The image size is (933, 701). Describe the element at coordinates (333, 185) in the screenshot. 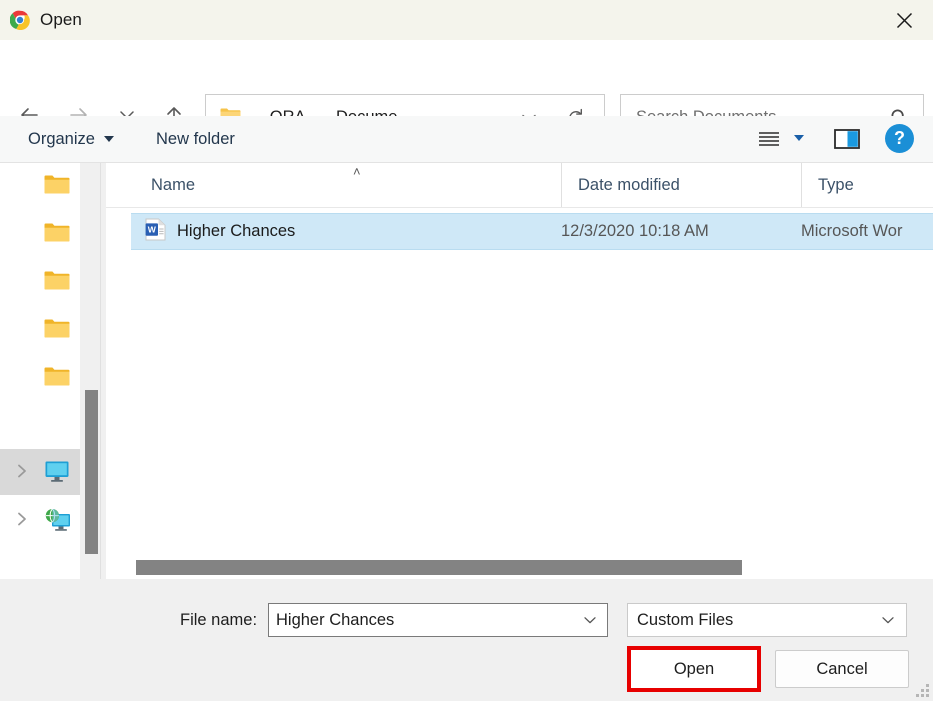

I see `column-header-name: Name` at that location.